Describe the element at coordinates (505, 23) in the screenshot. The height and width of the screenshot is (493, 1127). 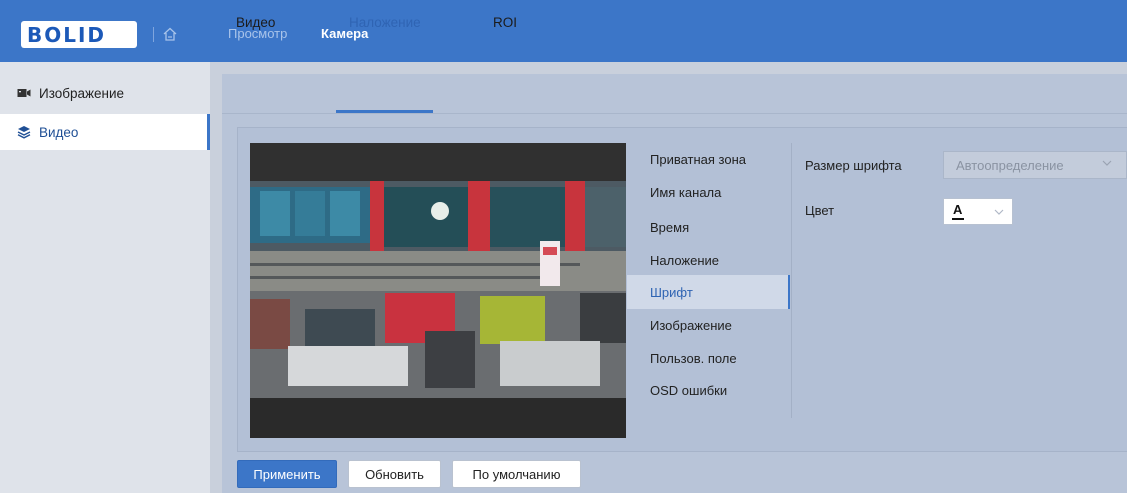
I see `tab-roi: ROI` at that location.